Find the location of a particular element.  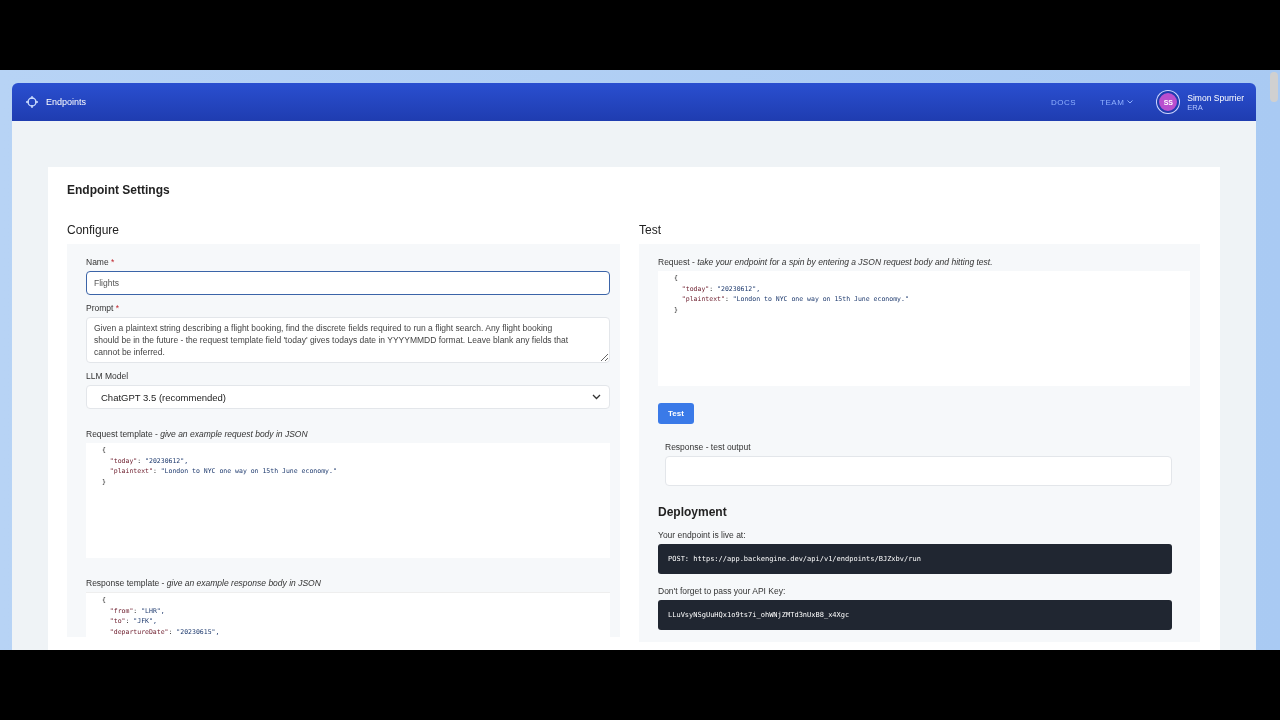

field-label: Response - test output is located at coordinates (708, 447).